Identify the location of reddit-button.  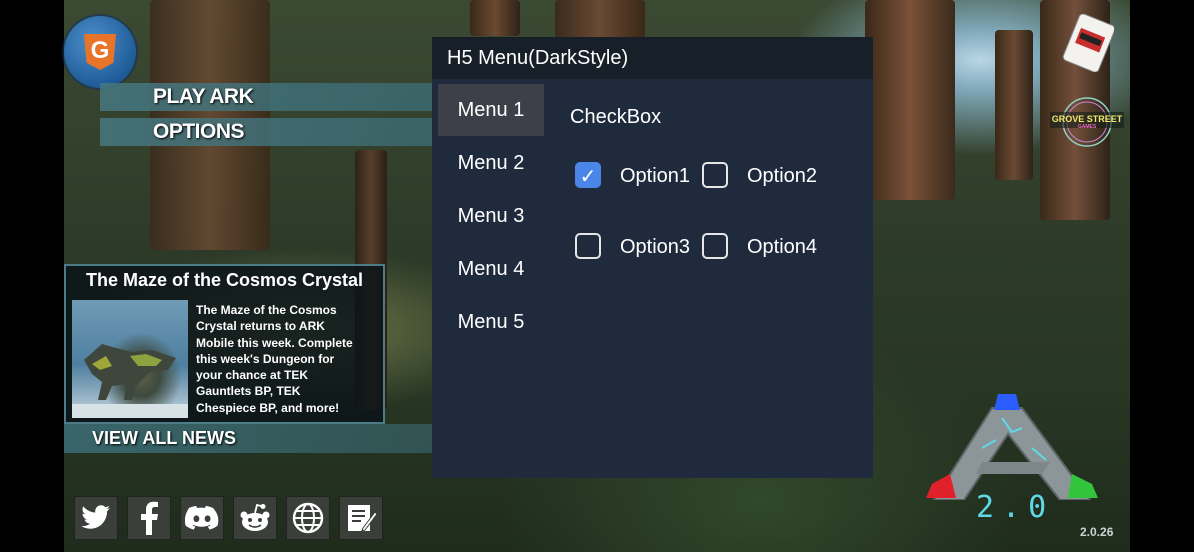
(255, 518).